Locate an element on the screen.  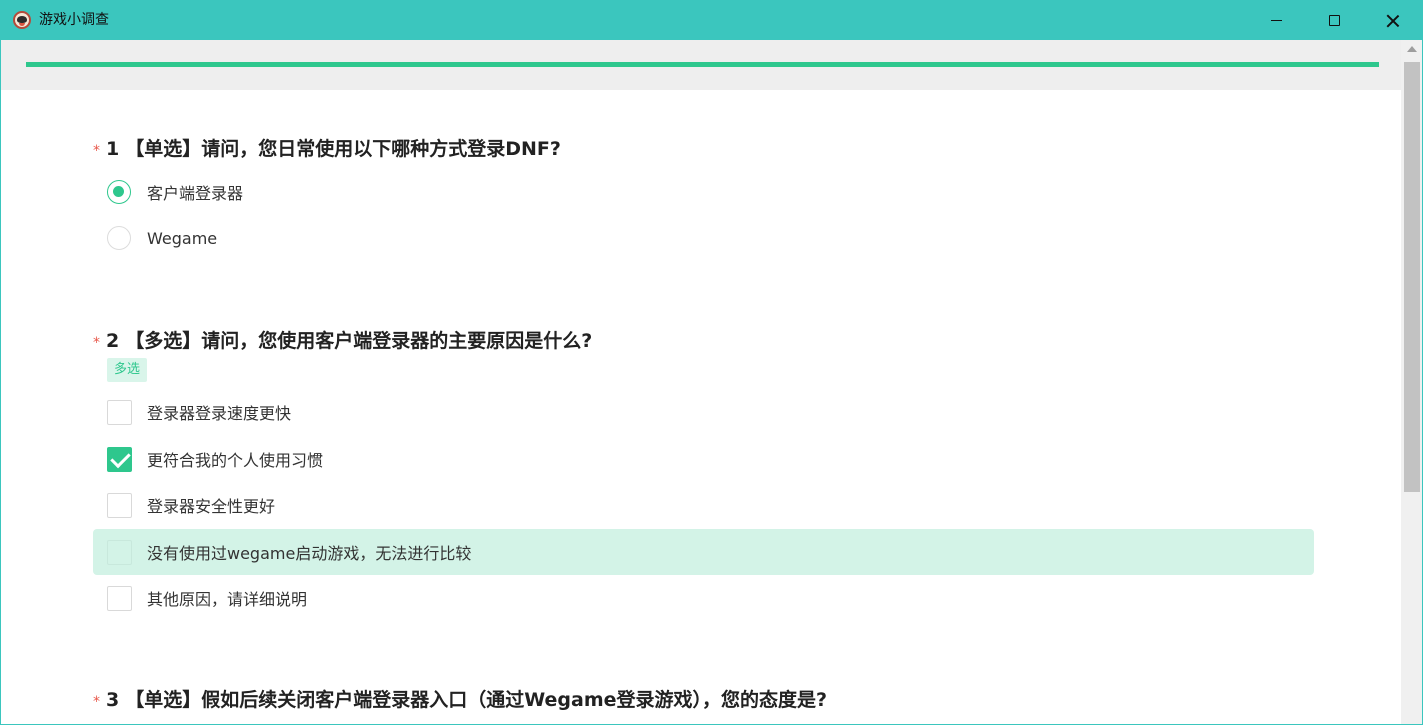
title-bar: 游戏小调查 is located at coordinates (711, 20).